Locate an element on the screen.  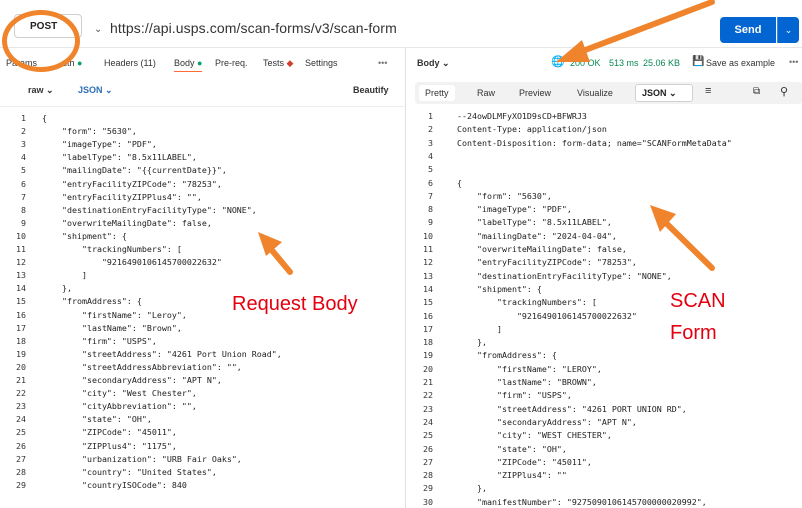
beautify-button: Beautify is located at coordinates (371, 90).